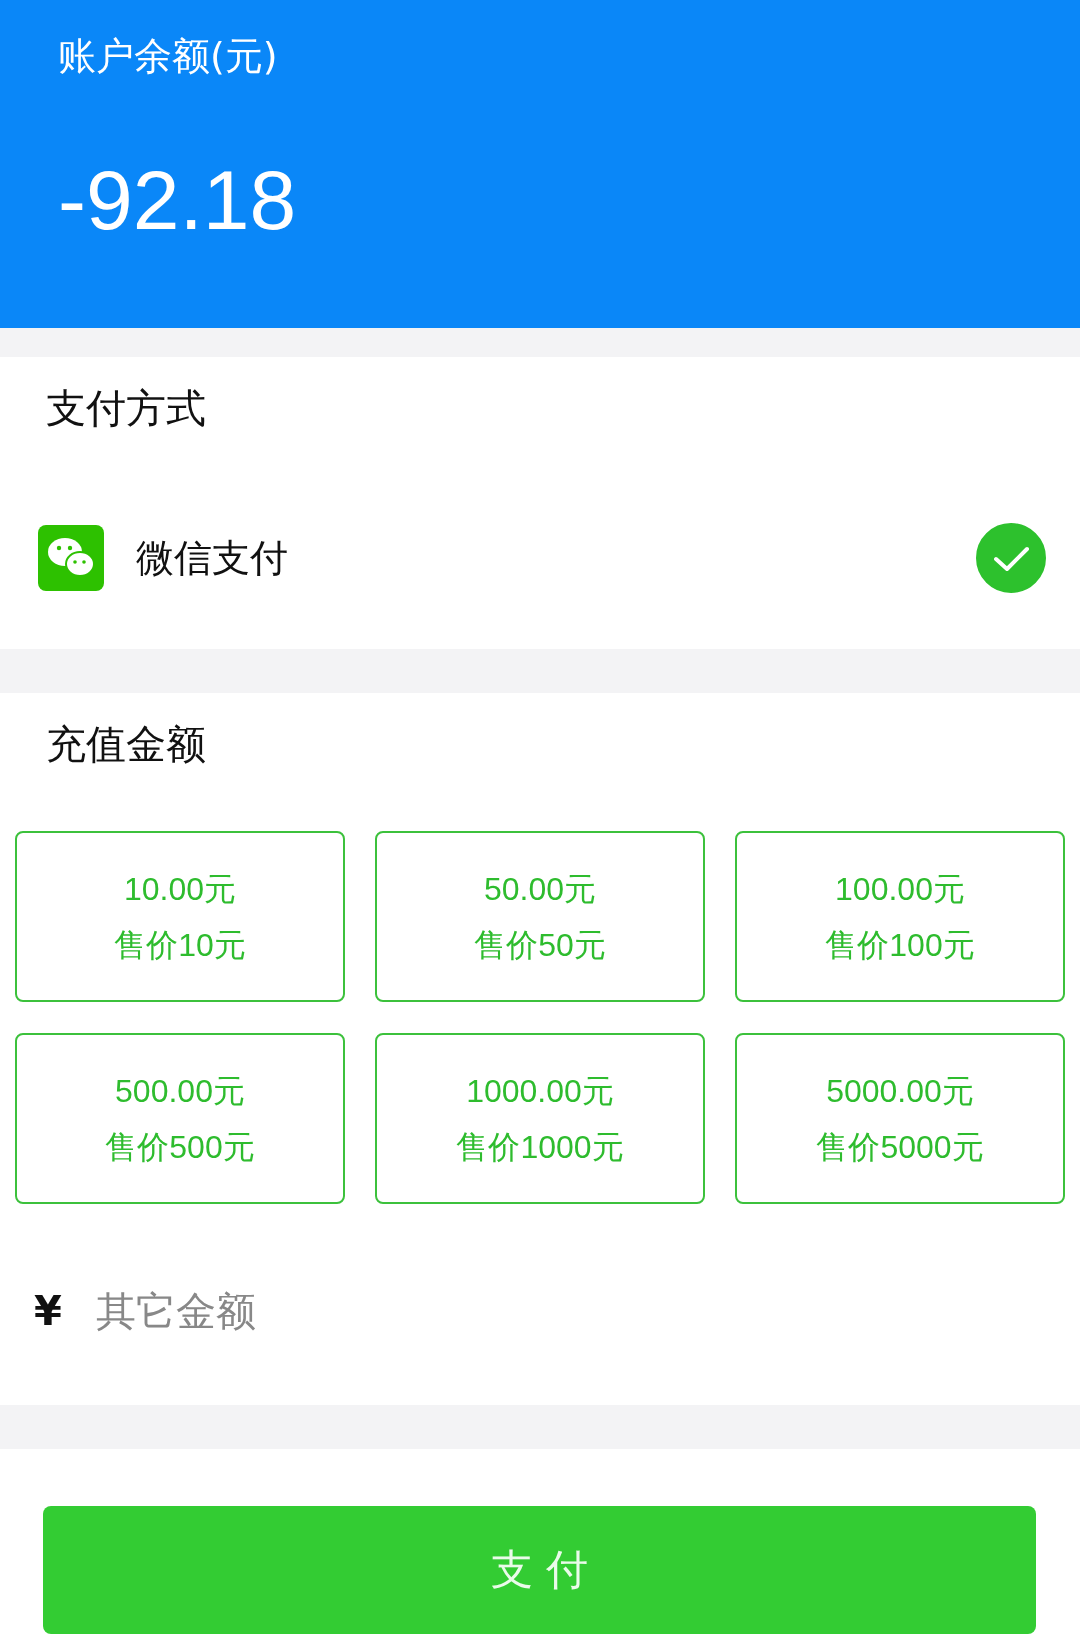  What do you see at coordinates (126, 408) in the screenshot?
I see `section-title: 支付方式` at bounding box center [126, 408].